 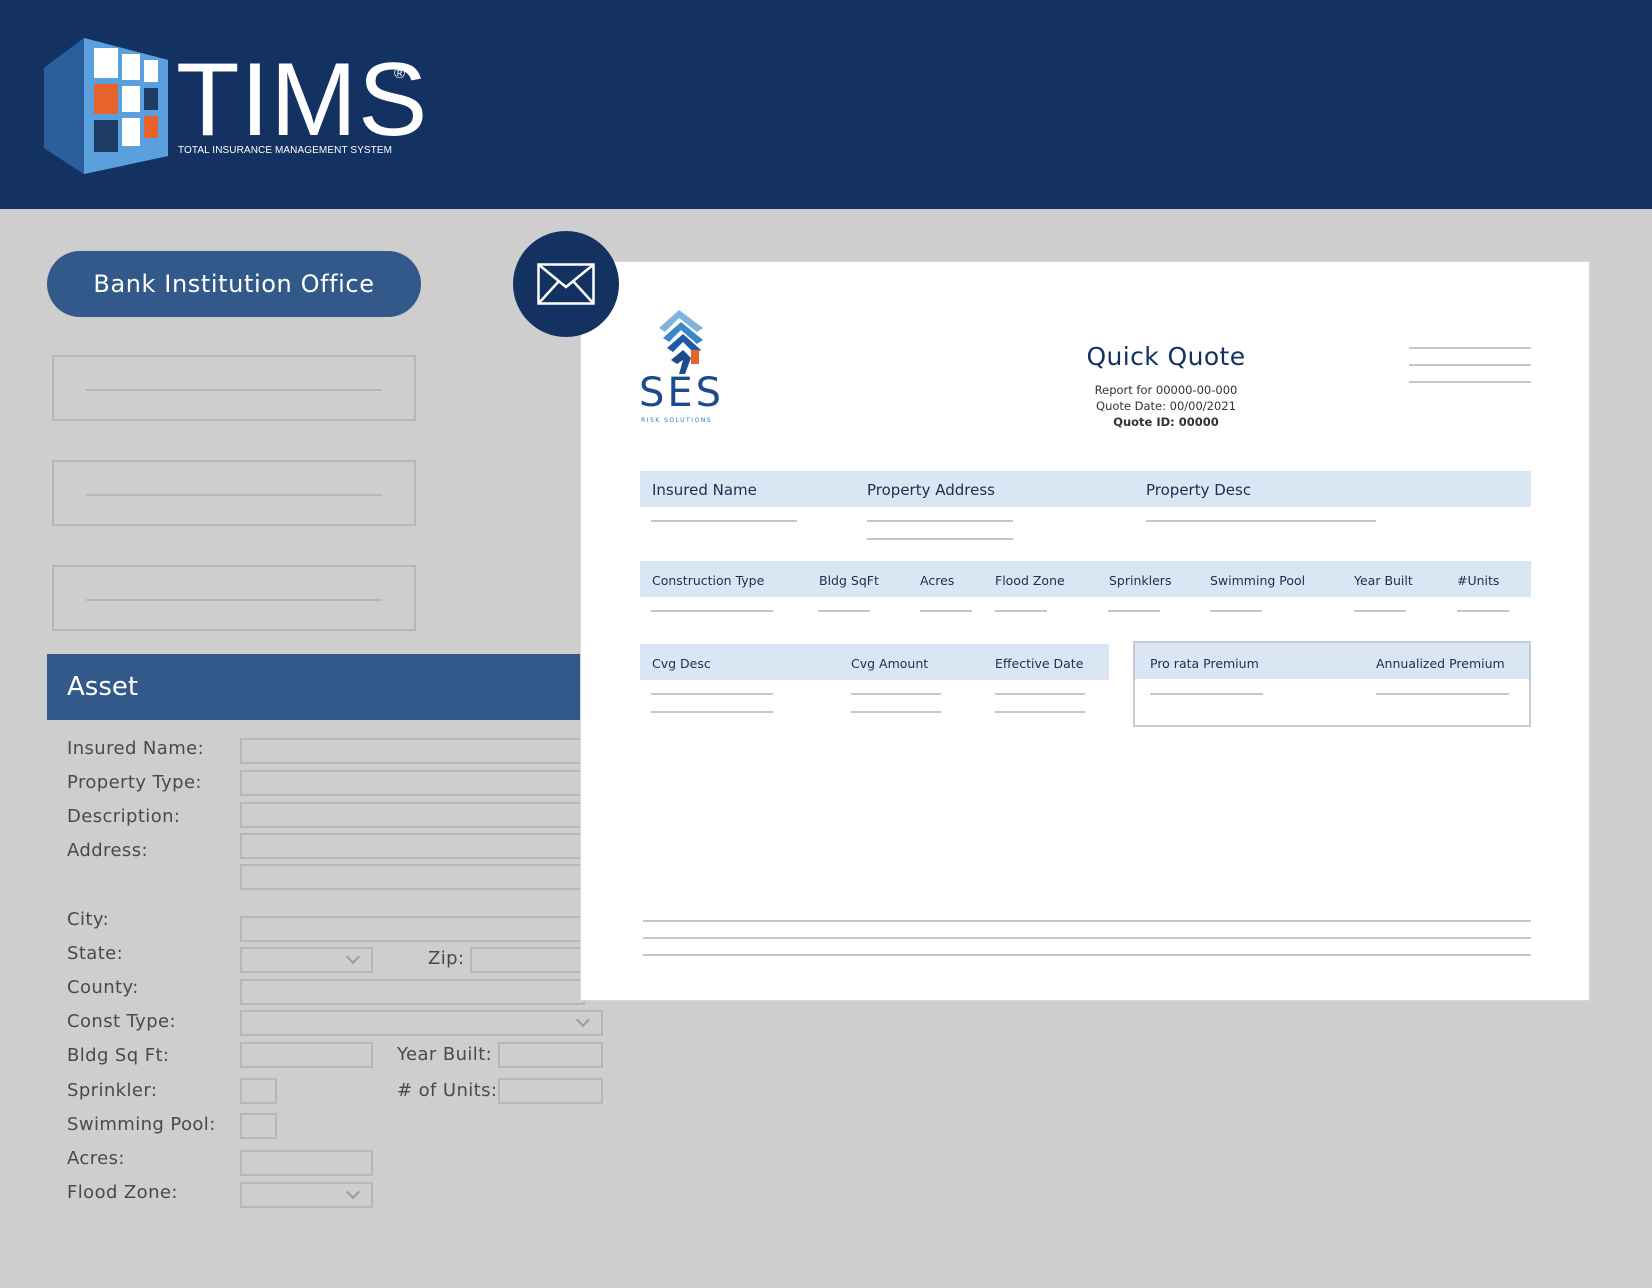 What do you see at coordinates (412, 815) in the screenshot?
I see `description-select` at bounding box center [412, 815].